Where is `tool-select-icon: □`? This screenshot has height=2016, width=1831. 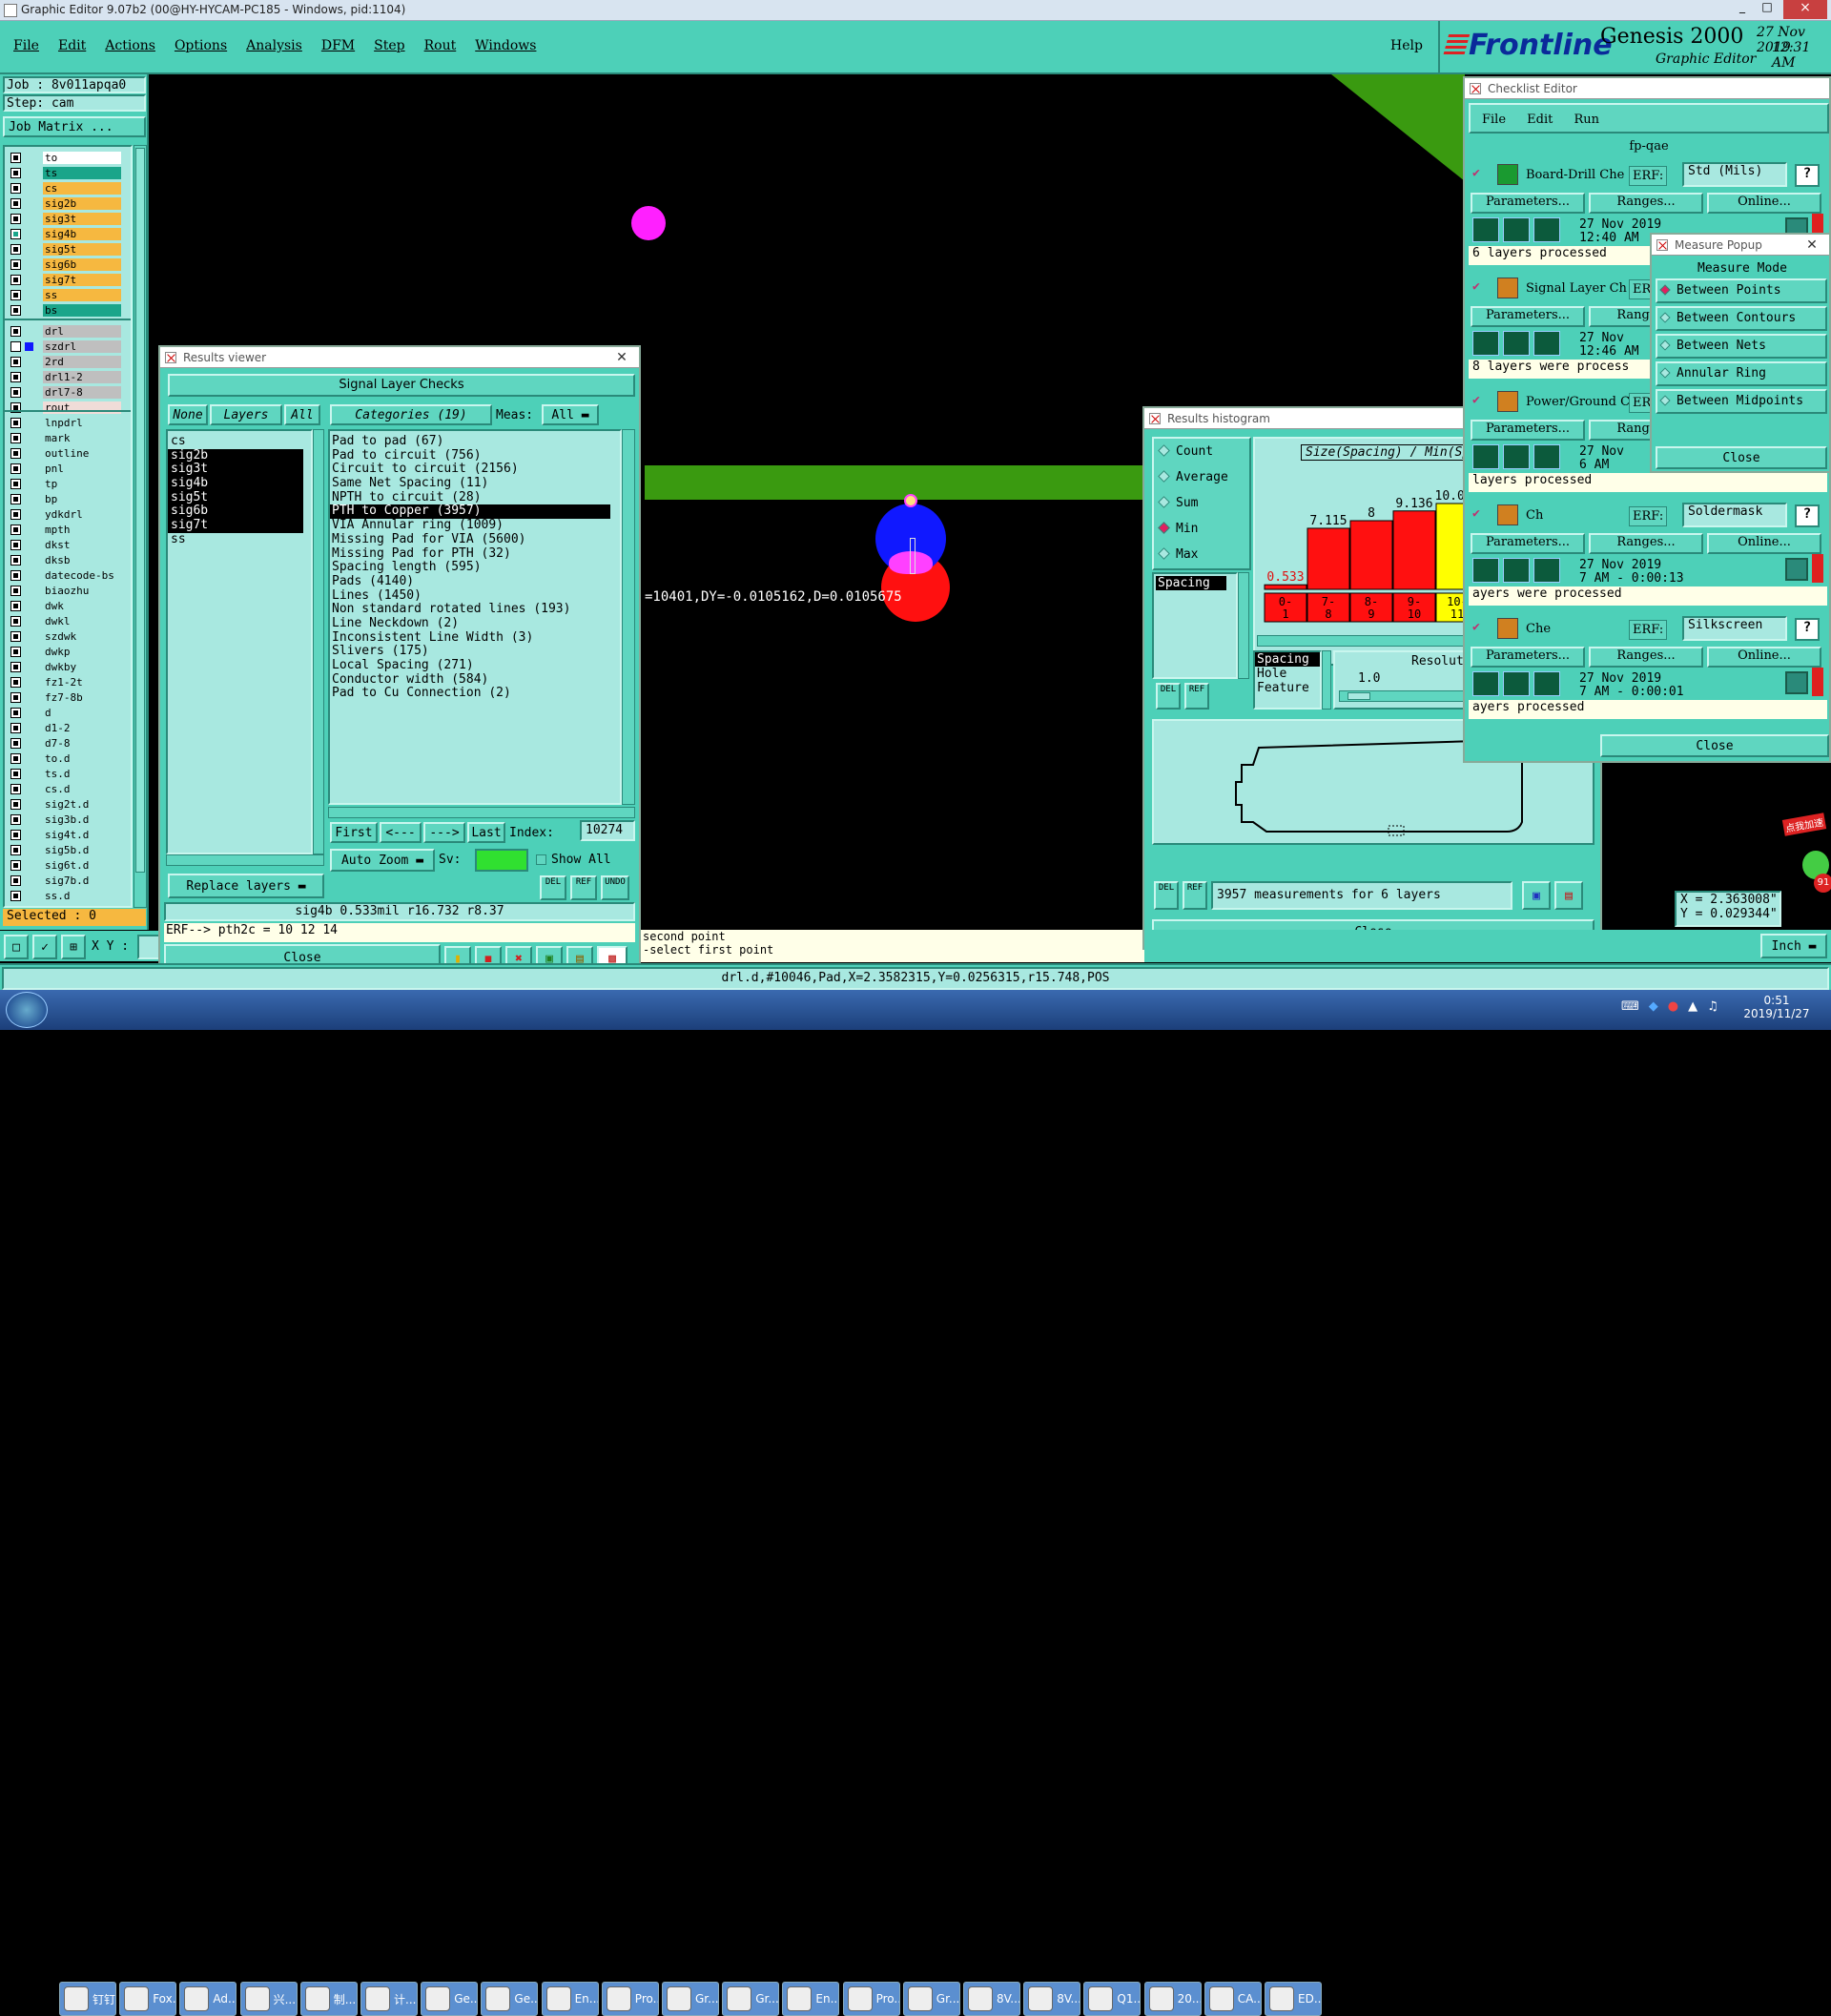
tool-select-icon: □ is located at coordinates (17, 947).